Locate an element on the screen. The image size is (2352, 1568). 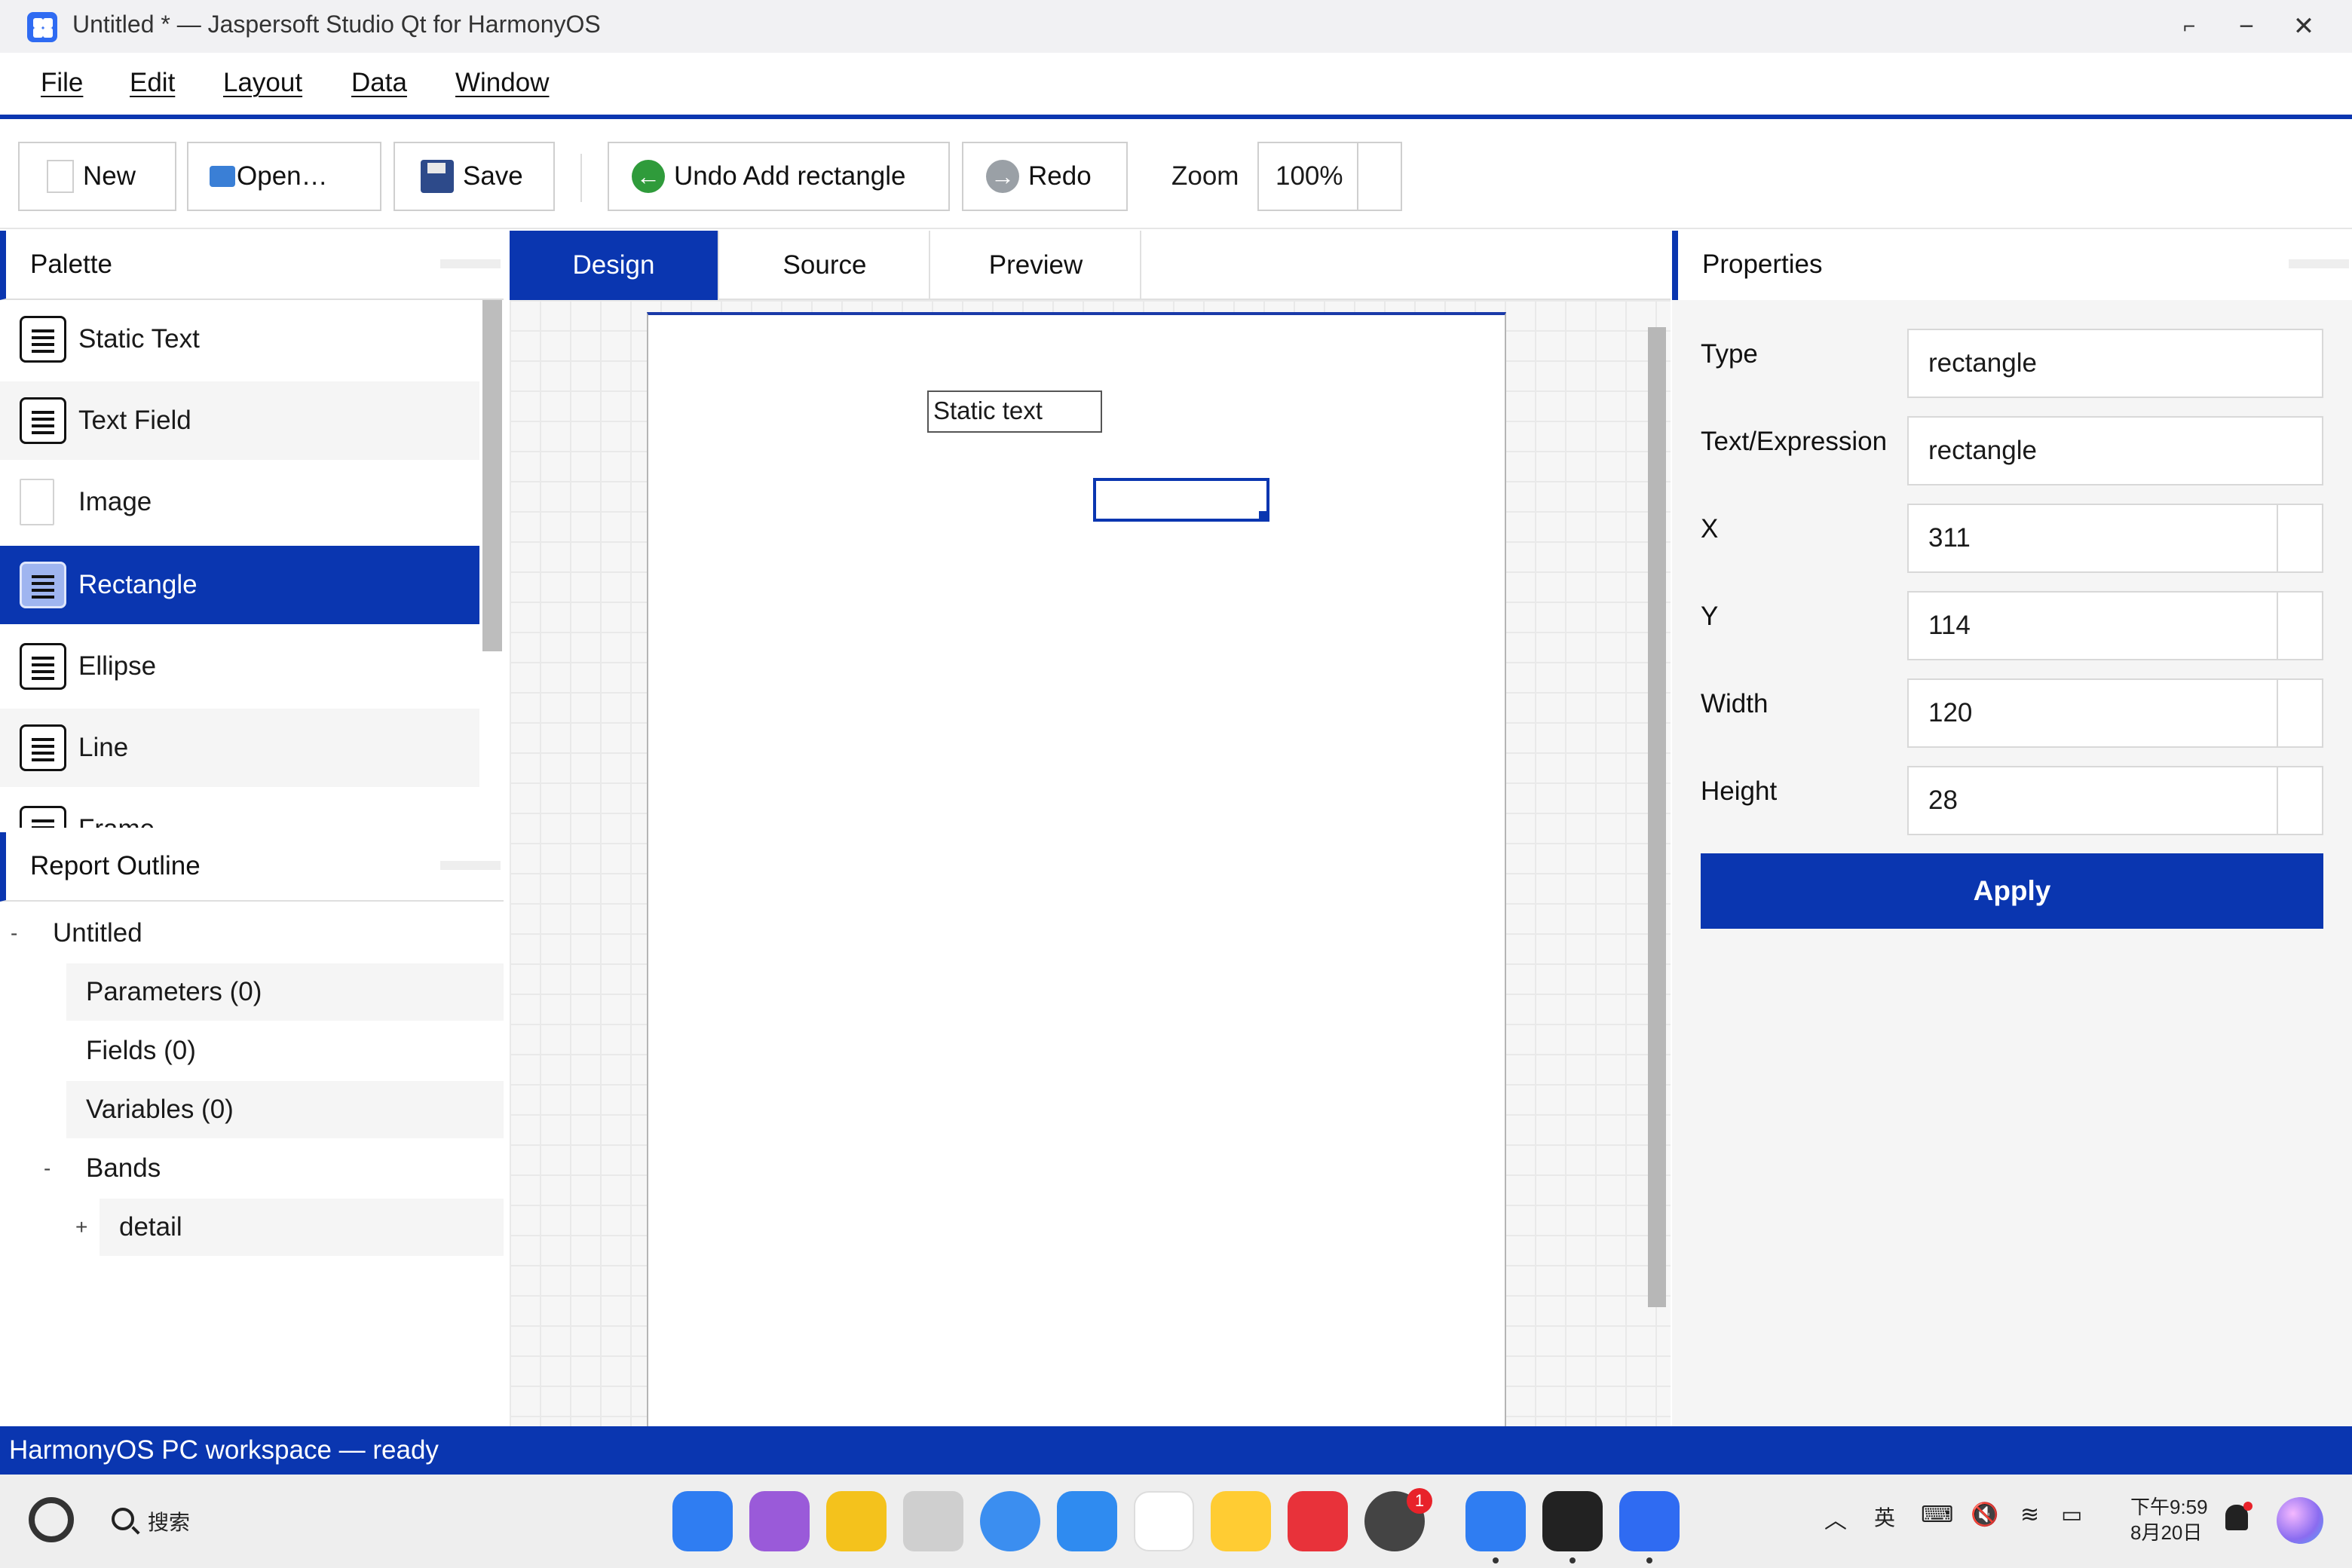
palette-item-frame: Frame is located at coordinates (239, 809).